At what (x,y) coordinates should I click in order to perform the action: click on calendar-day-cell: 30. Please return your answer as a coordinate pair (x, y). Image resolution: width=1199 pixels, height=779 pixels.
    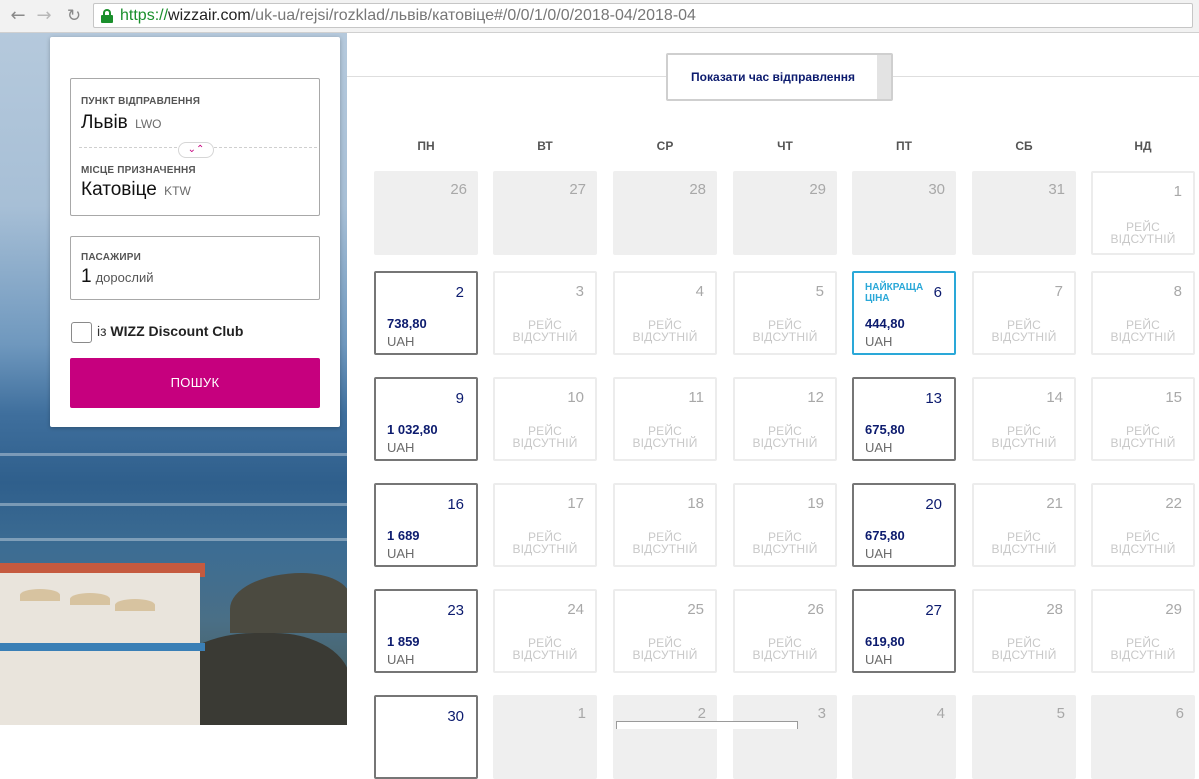
    Looking at the image, I should click on (426, 737).